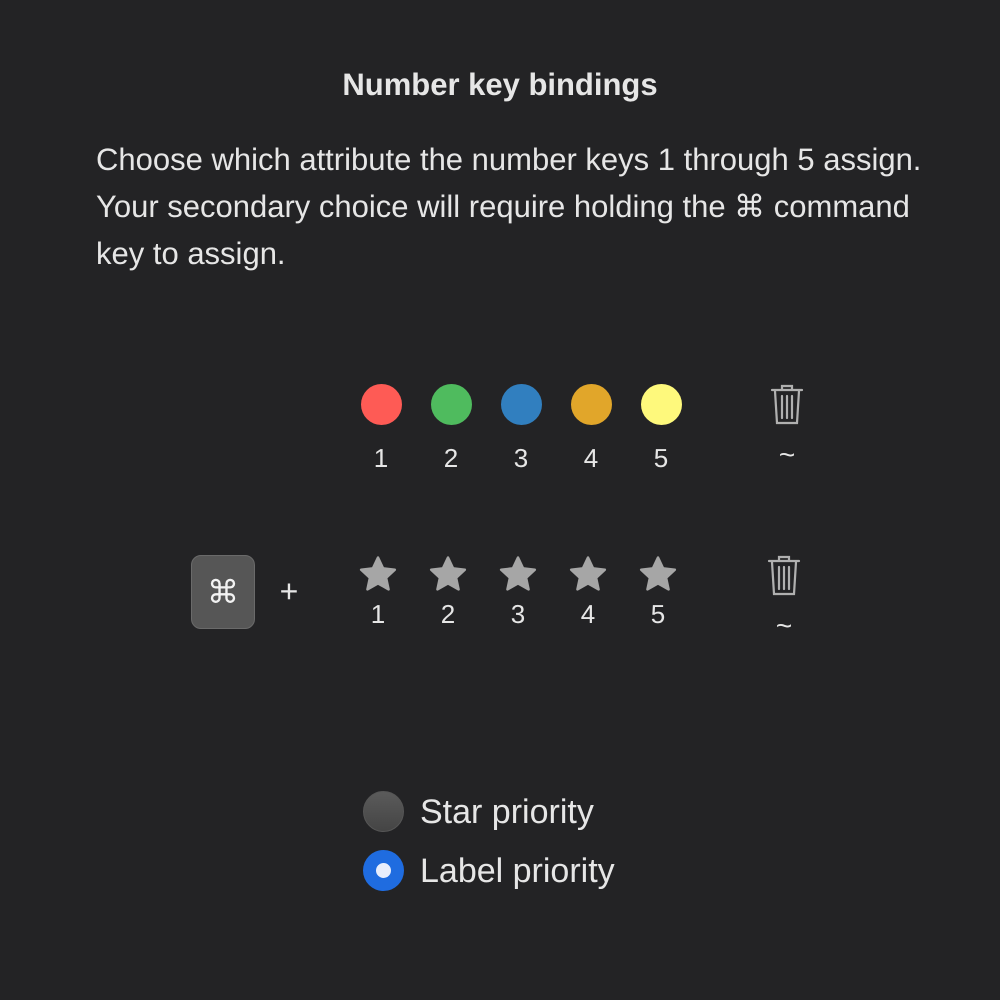 The height and width of the screenshot is (1000, 1000). I want to click on dialog-title: Number key bindings, so click(500, 85).